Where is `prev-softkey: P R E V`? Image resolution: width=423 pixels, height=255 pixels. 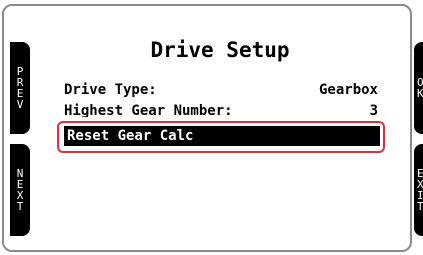
prev-softkey: P R E V is located at coordinates (20, 88).